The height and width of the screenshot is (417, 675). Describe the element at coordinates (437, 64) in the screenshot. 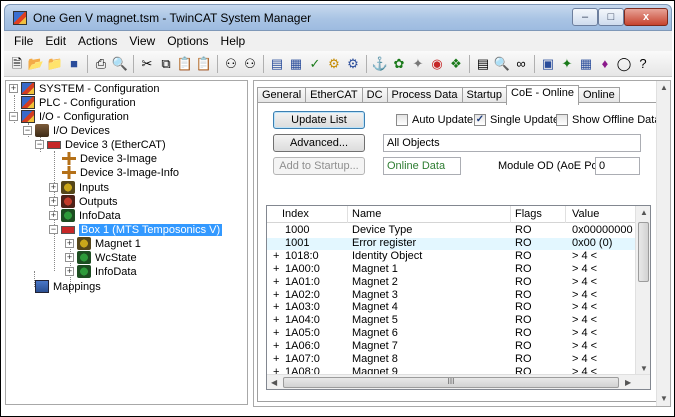

I see `scan-icon: ◉` at that location.